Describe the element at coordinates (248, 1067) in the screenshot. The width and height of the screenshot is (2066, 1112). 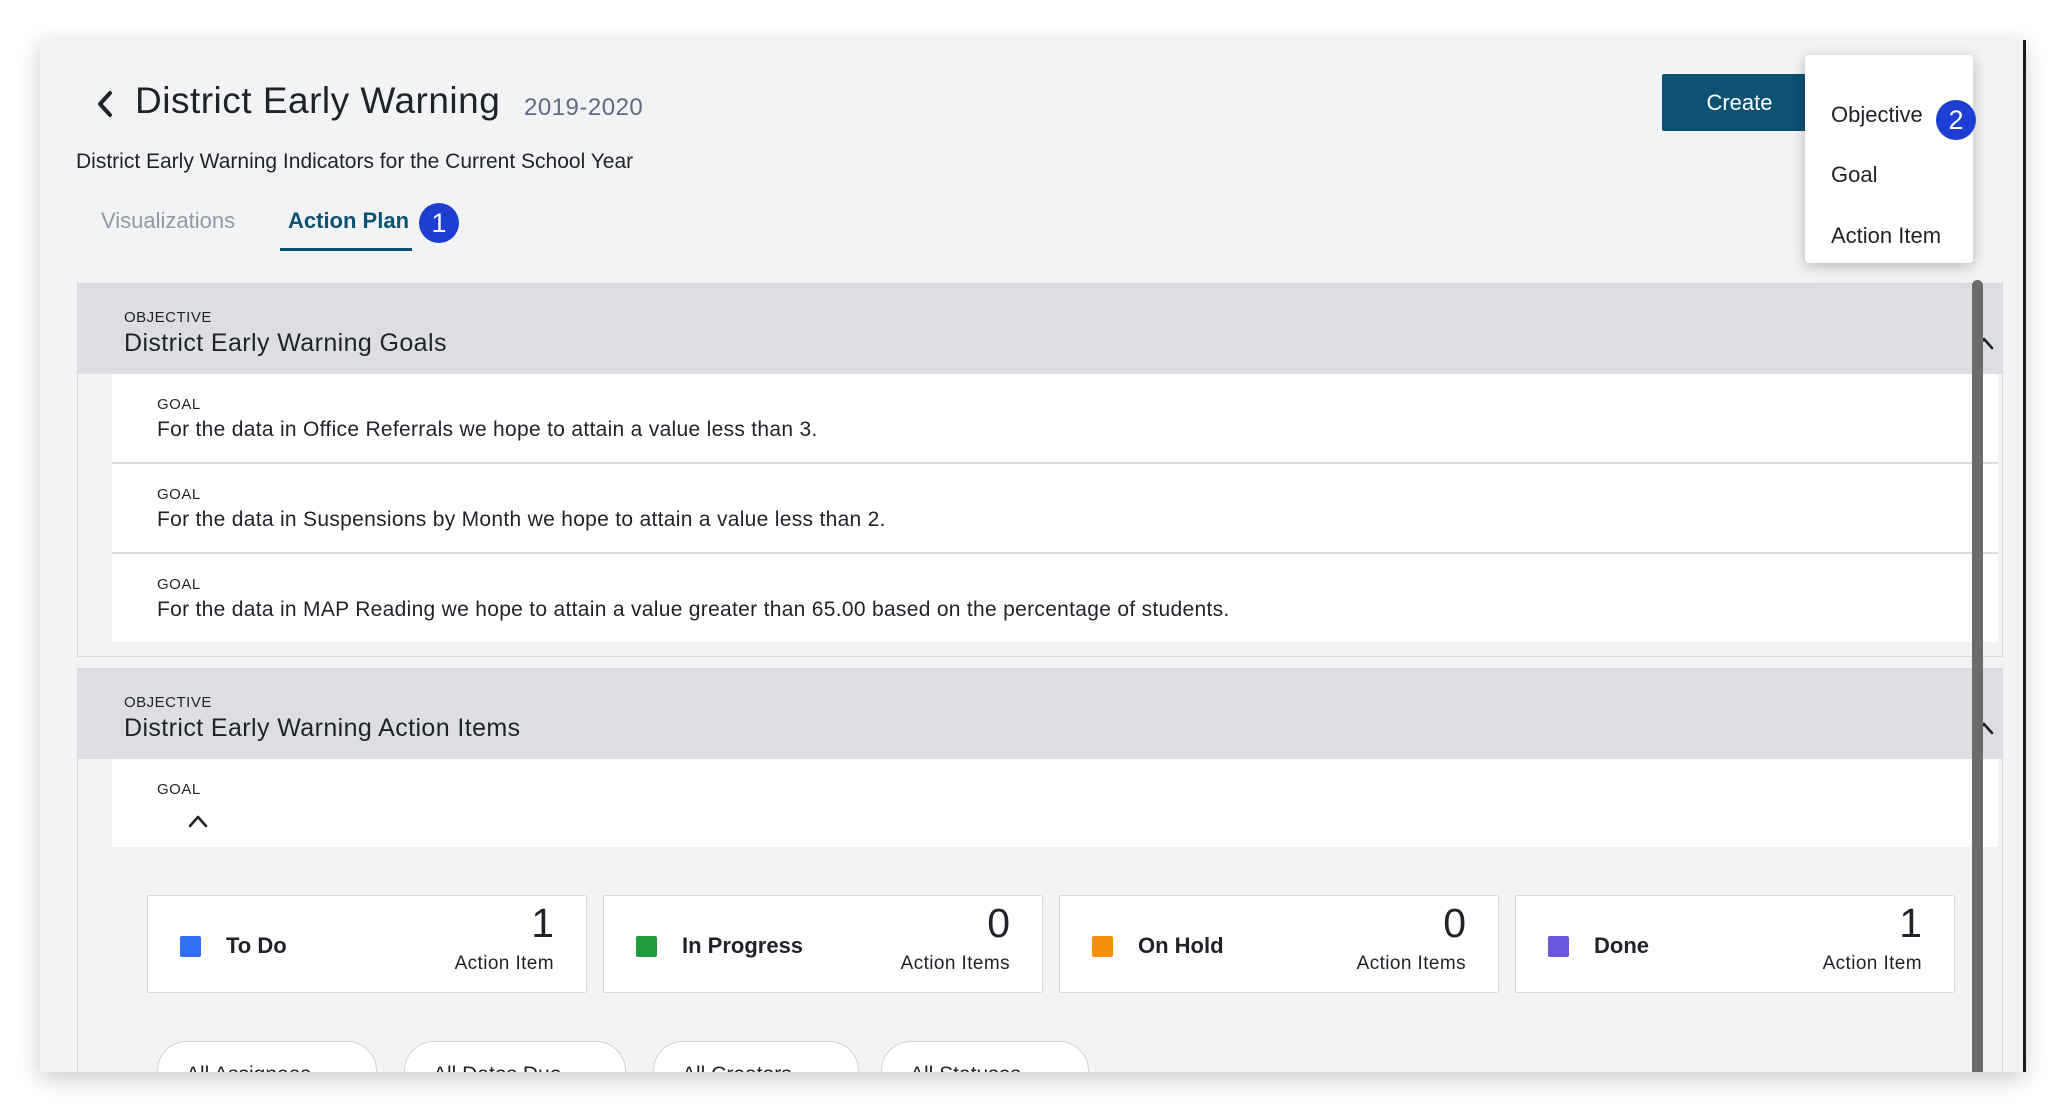
I see `filter-label: All Assignees` at that location.